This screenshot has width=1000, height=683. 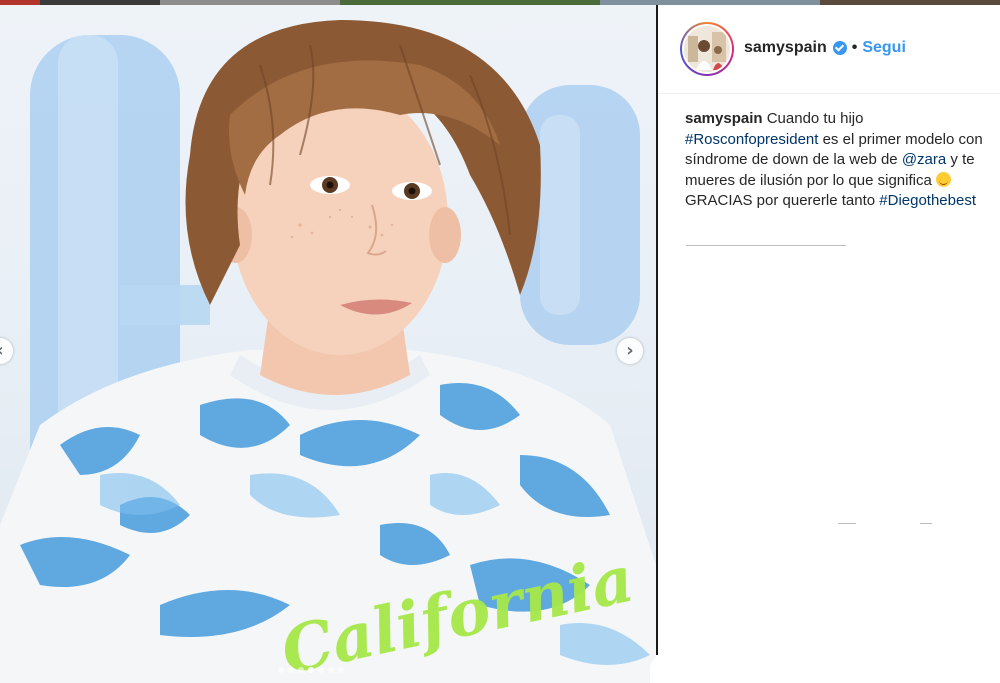 What do you see at coordinates (751, 139) in the screenshot?
I see `hashtag-link-rosconfopresident: #Rosconfopresident` at bounding box center [751, 139].